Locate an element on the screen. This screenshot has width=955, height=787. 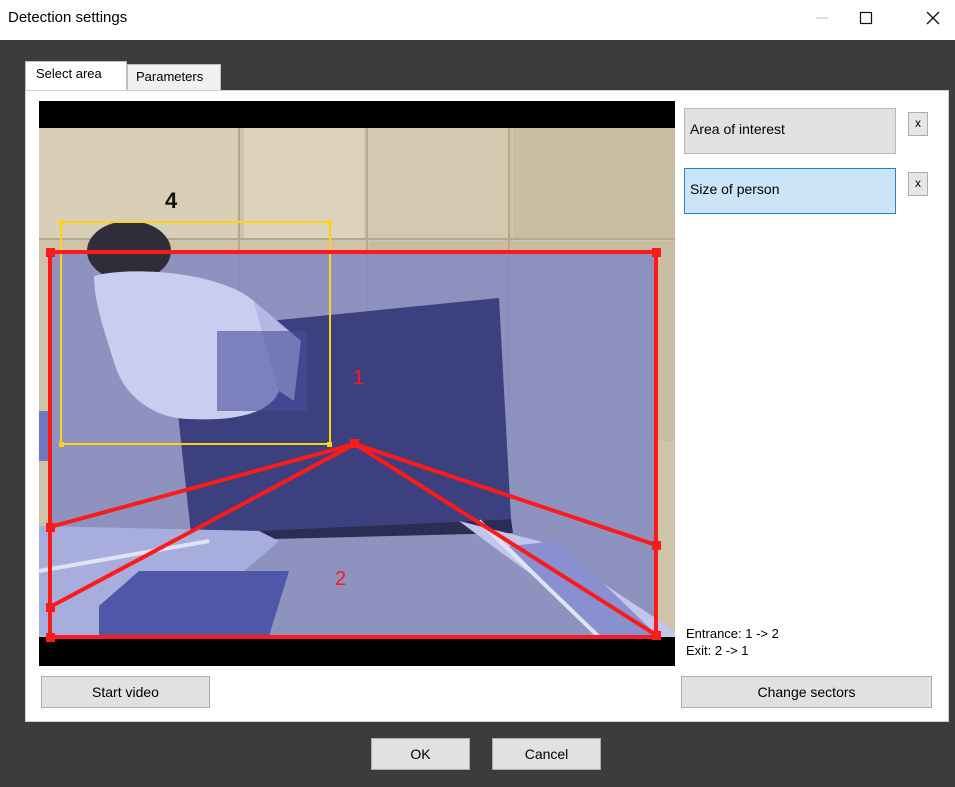
cancel-button: Cancel is located at coordinates (546, 754).